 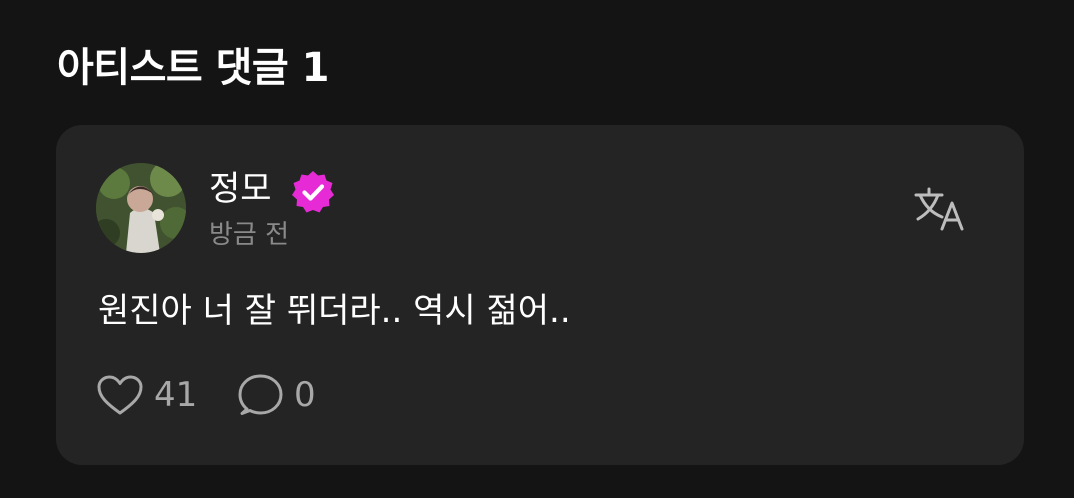 I want to click on comment-text: 원진아 너 잘 뛰더라.. 역시 젊어.., so click(x=334, y=311).